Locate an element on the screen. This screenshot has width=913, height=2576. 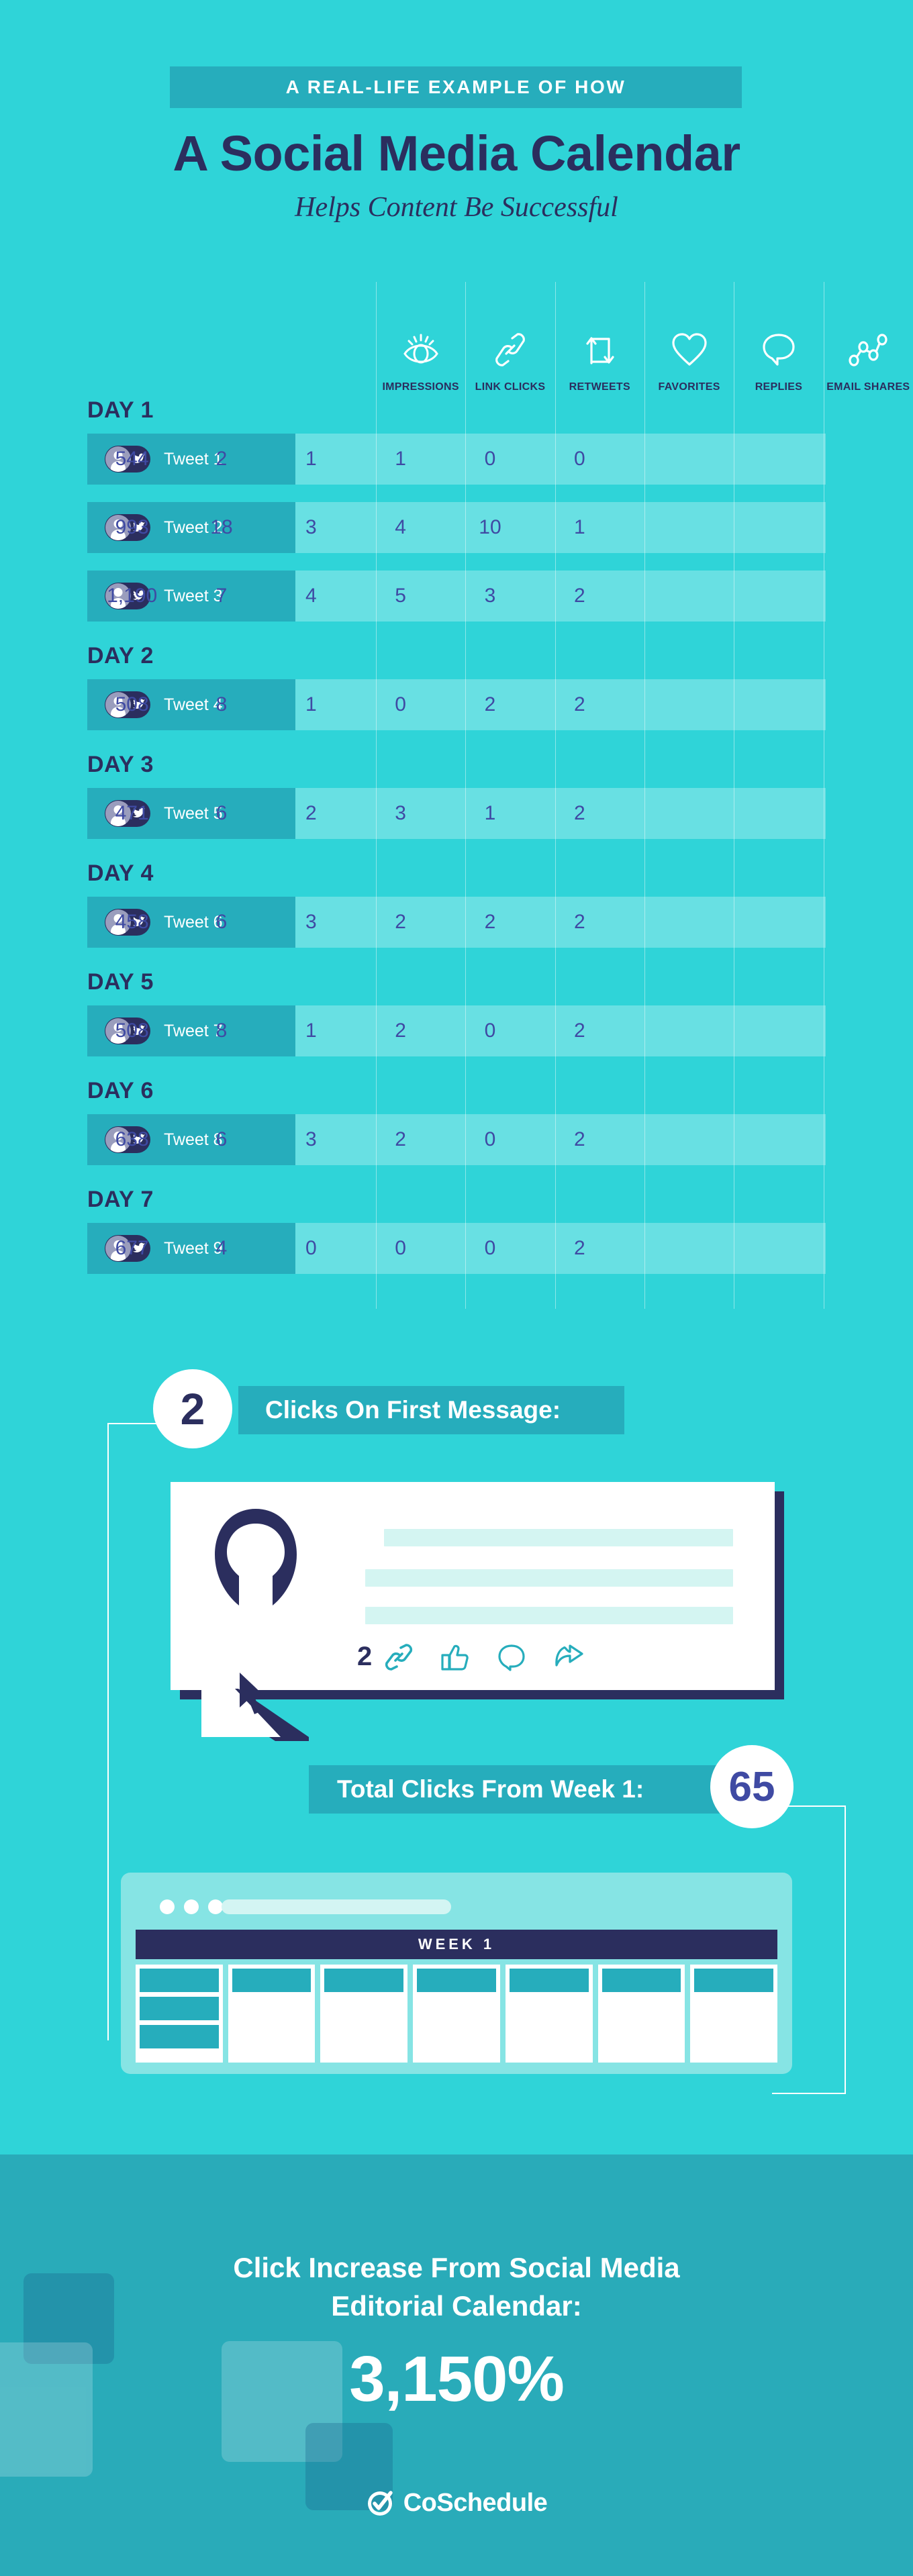
table-row: Tweet 7 508 8 1 2 0 2 is located at coordinates (456, 1030).